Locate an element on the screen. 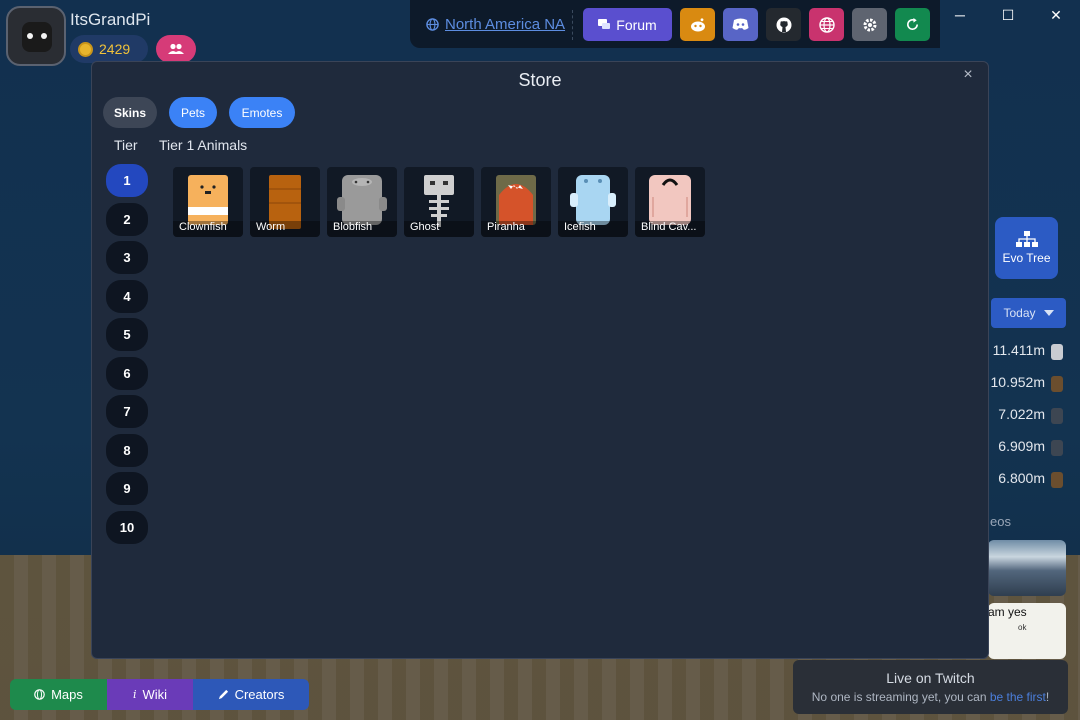  friends-icon is located at coordinates (176, 48).